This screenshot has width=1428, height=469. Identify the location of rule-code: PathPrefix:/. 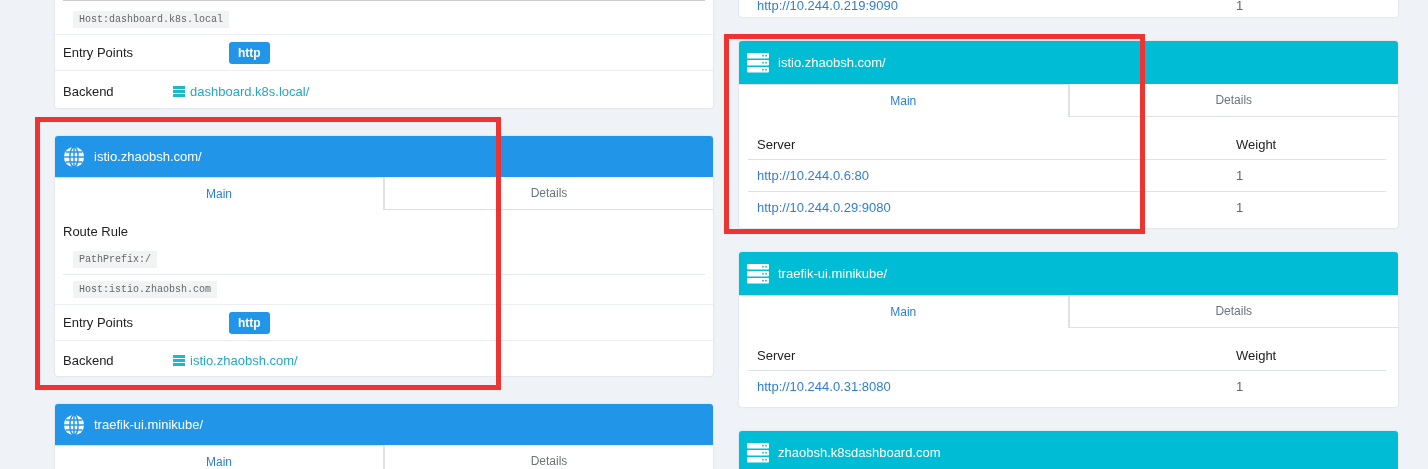
(115, 259).